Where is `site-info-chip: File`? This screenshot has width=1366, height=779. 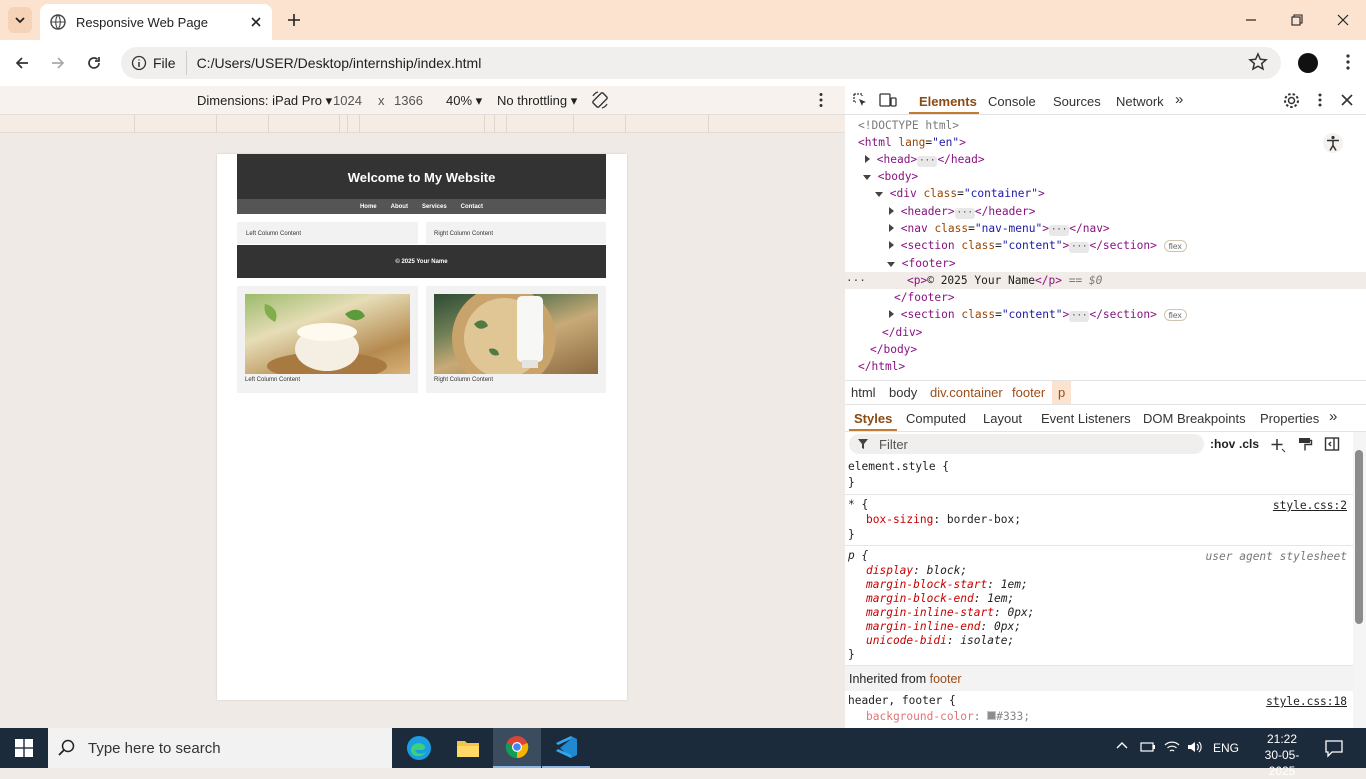 site-info-chip: File is located at coordinates (158, 63).